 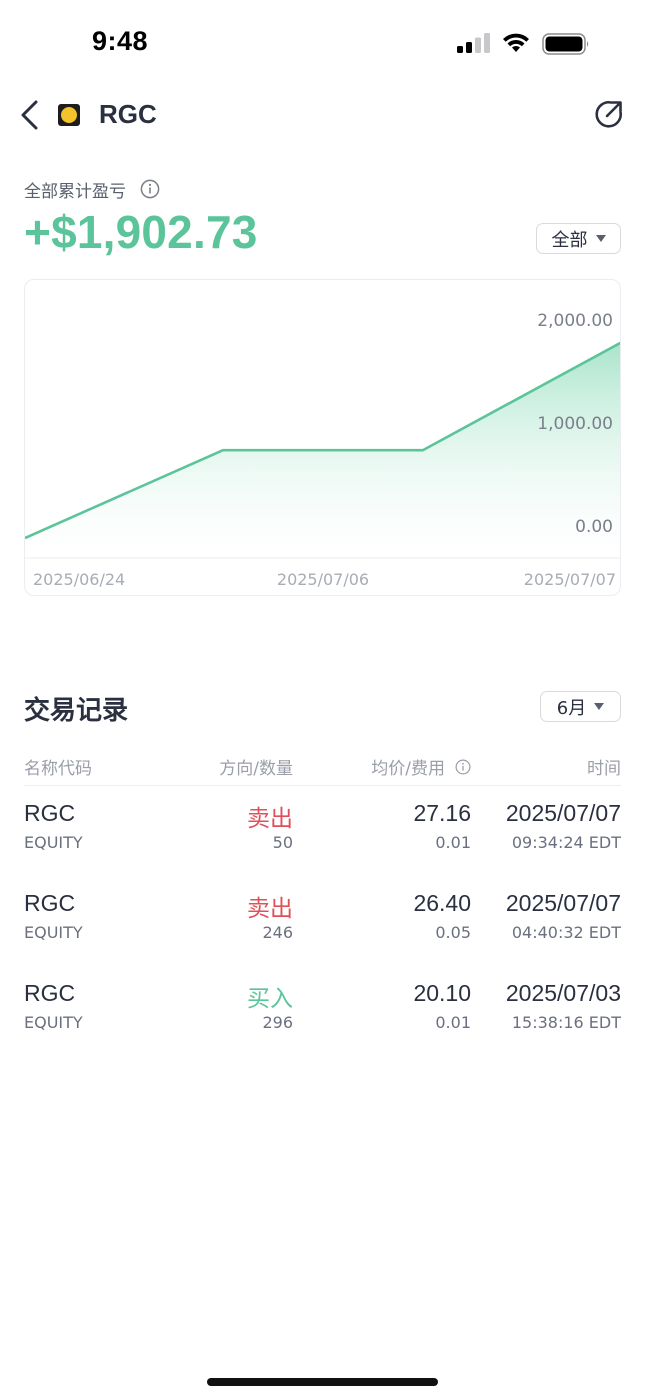 I want to click on pnl-label: 全部累计盈亏, so click(x=75, y=191).